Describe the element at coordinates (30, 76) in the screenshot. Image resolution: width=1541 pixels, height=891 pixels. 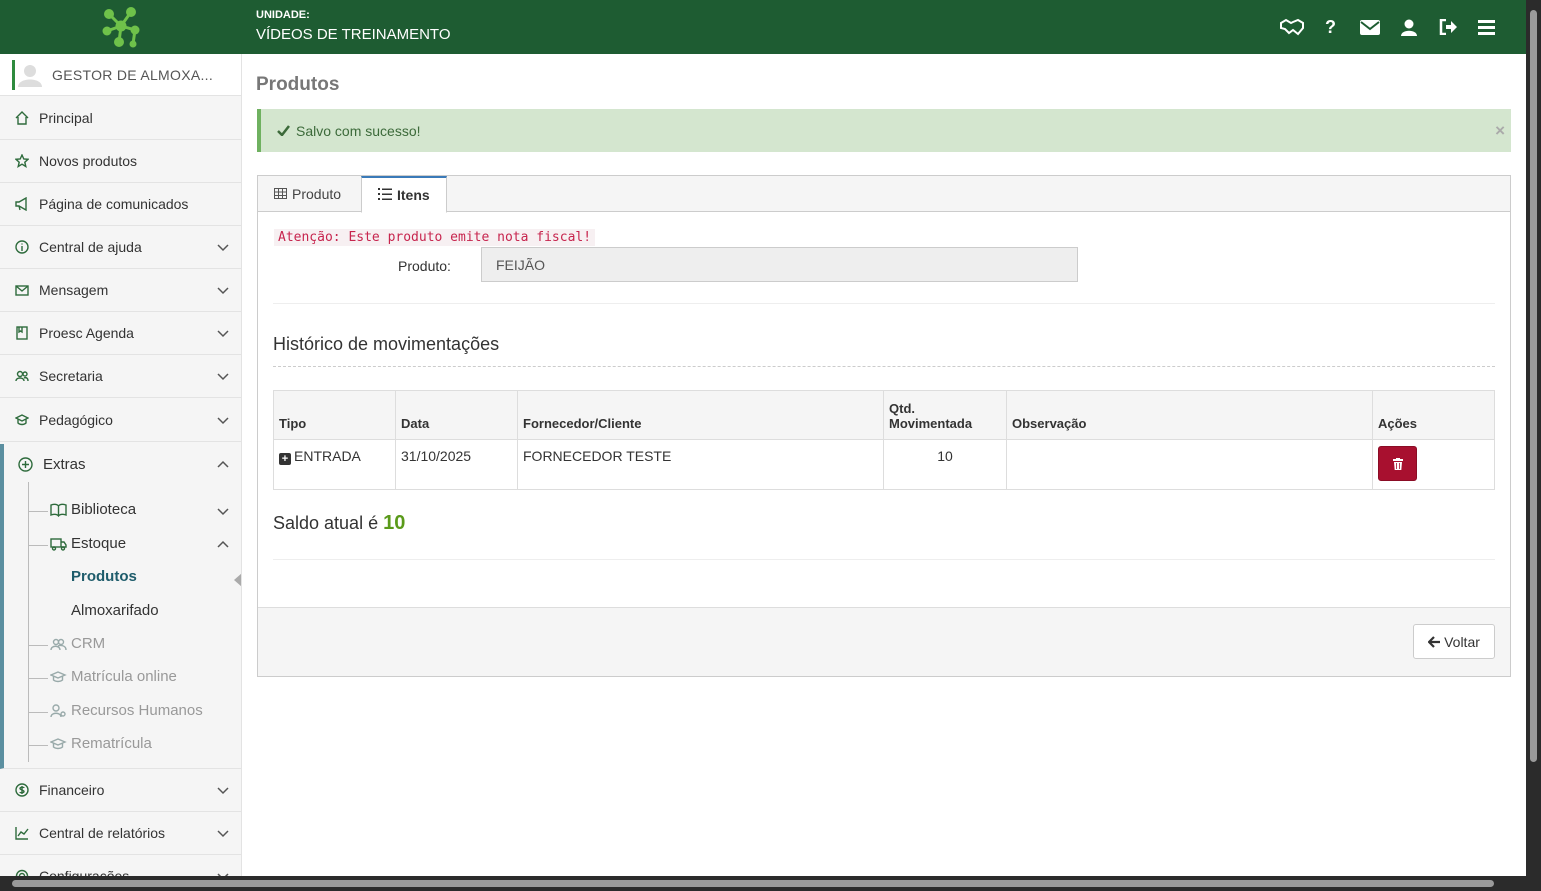
I see `avatar-icon` at that location.